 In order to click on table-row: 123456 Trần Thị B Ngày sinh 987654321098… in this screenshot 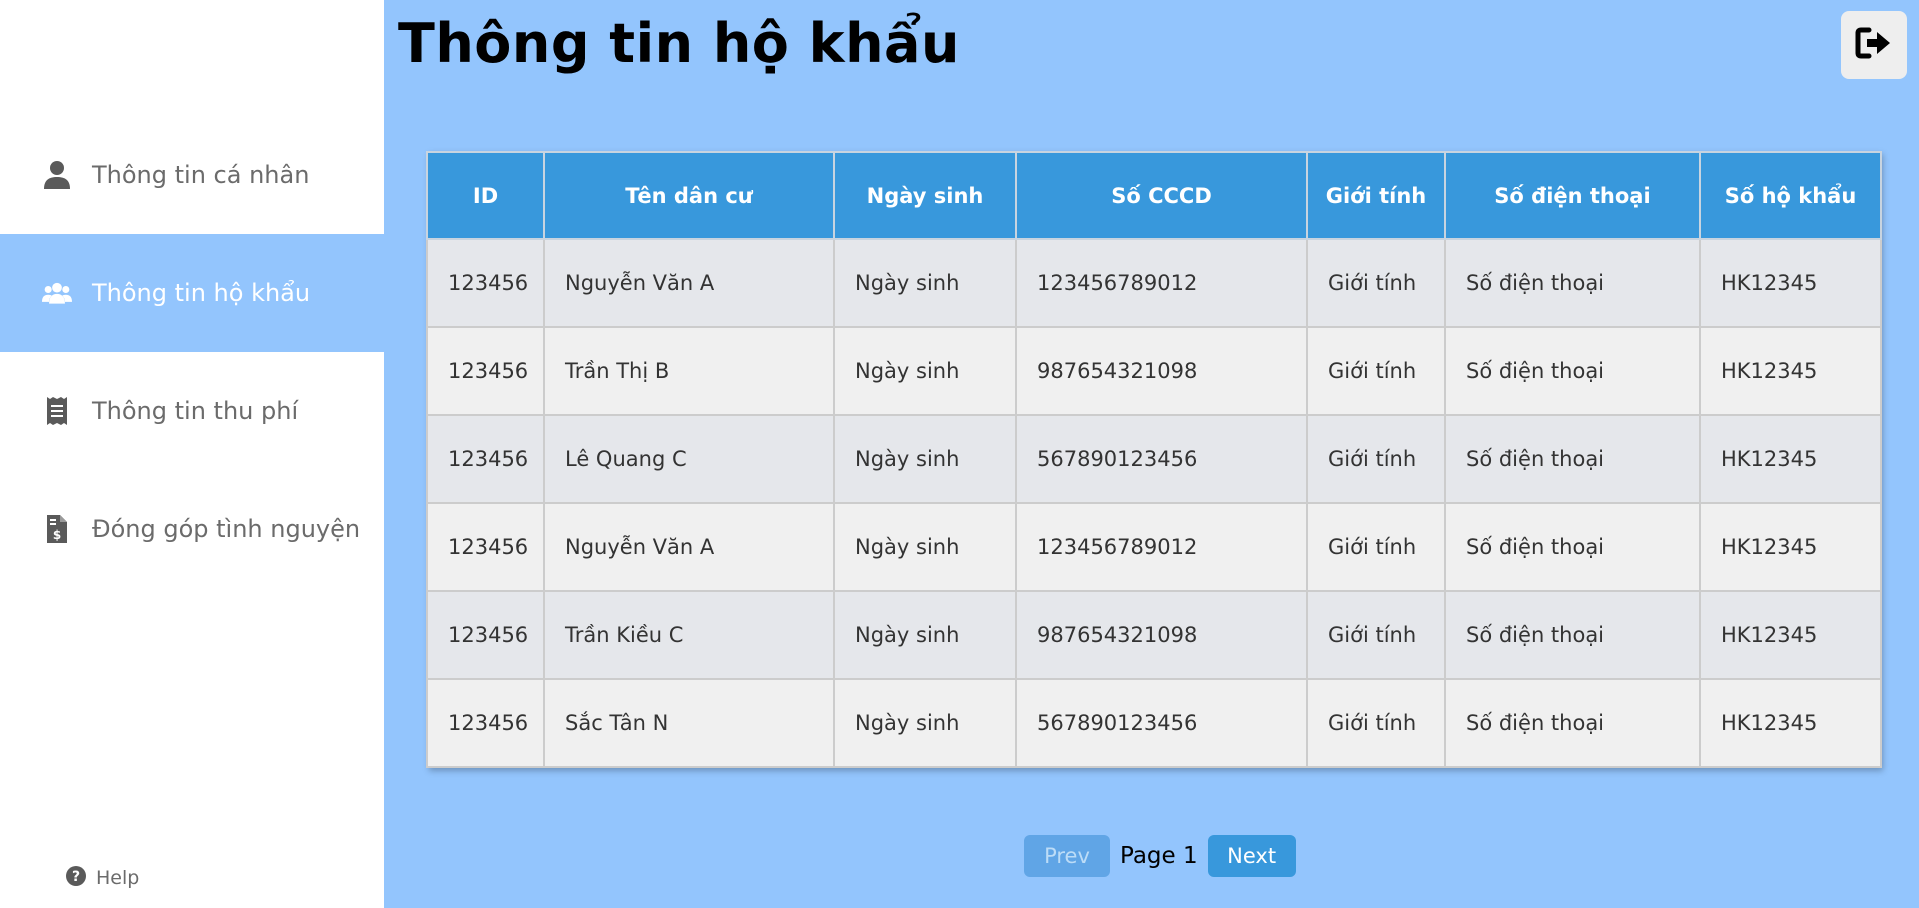, I will do `click(1154, 371)`.